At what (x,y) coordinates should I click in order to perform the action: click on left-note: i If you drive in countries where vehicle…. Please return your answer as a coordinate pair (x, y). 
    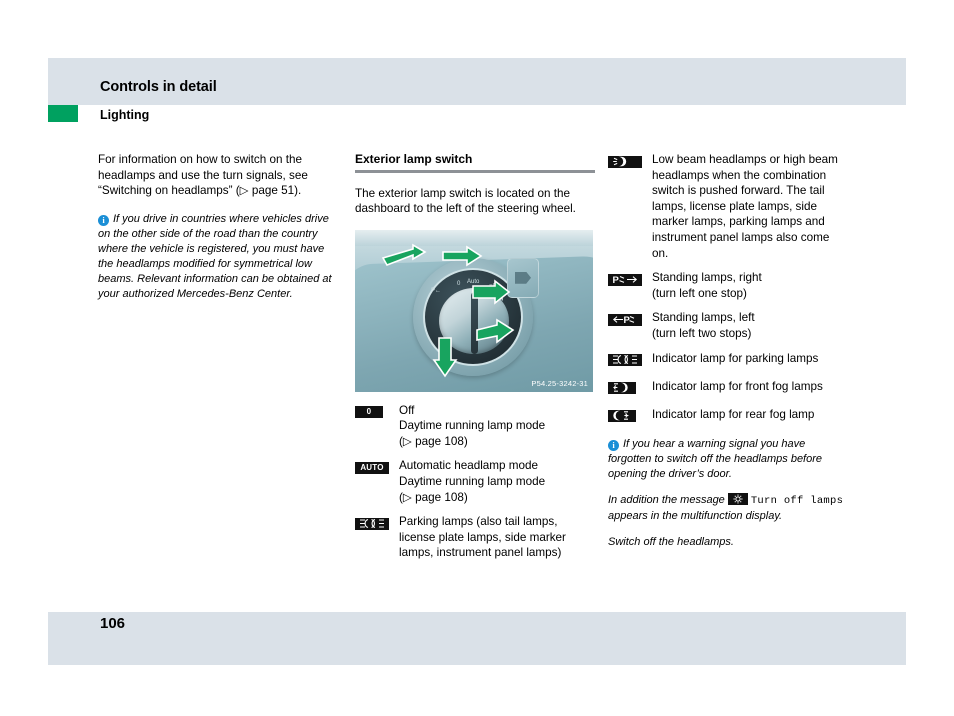
    Looking at the image, I should click on (216, 257).